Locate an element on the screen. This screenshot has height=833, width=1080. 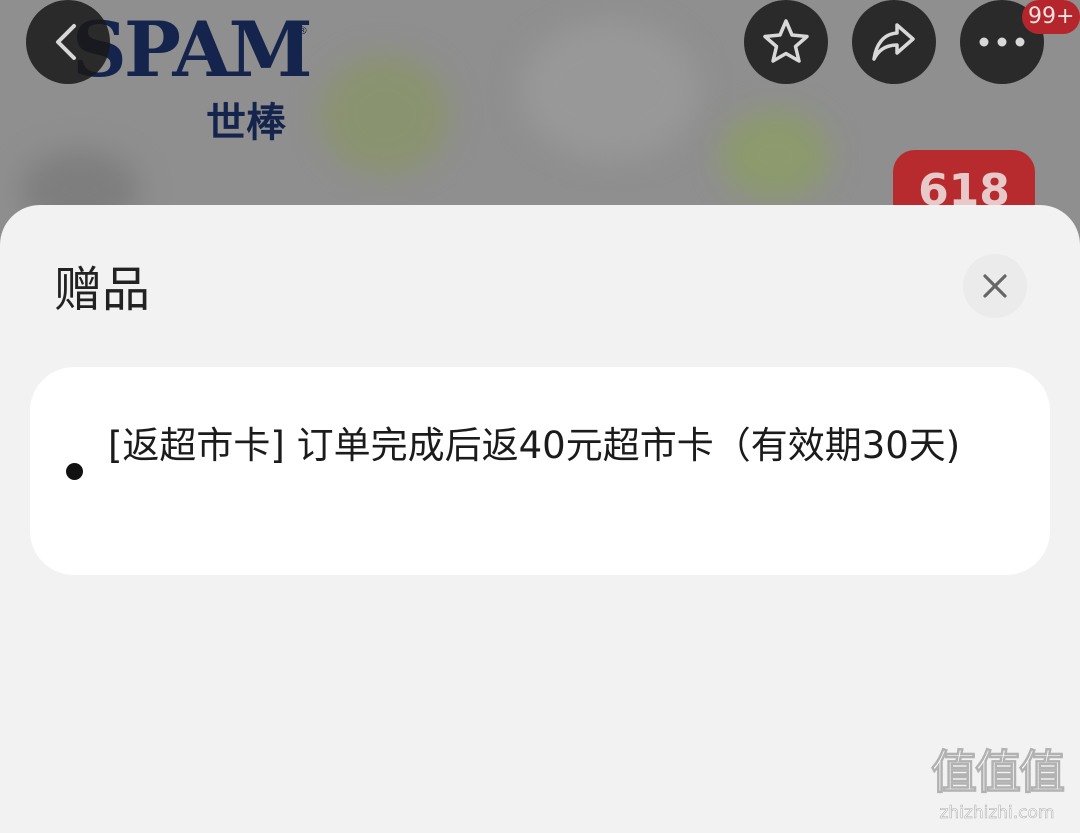
share-arrow-icon is located at coordinates (893, 42).